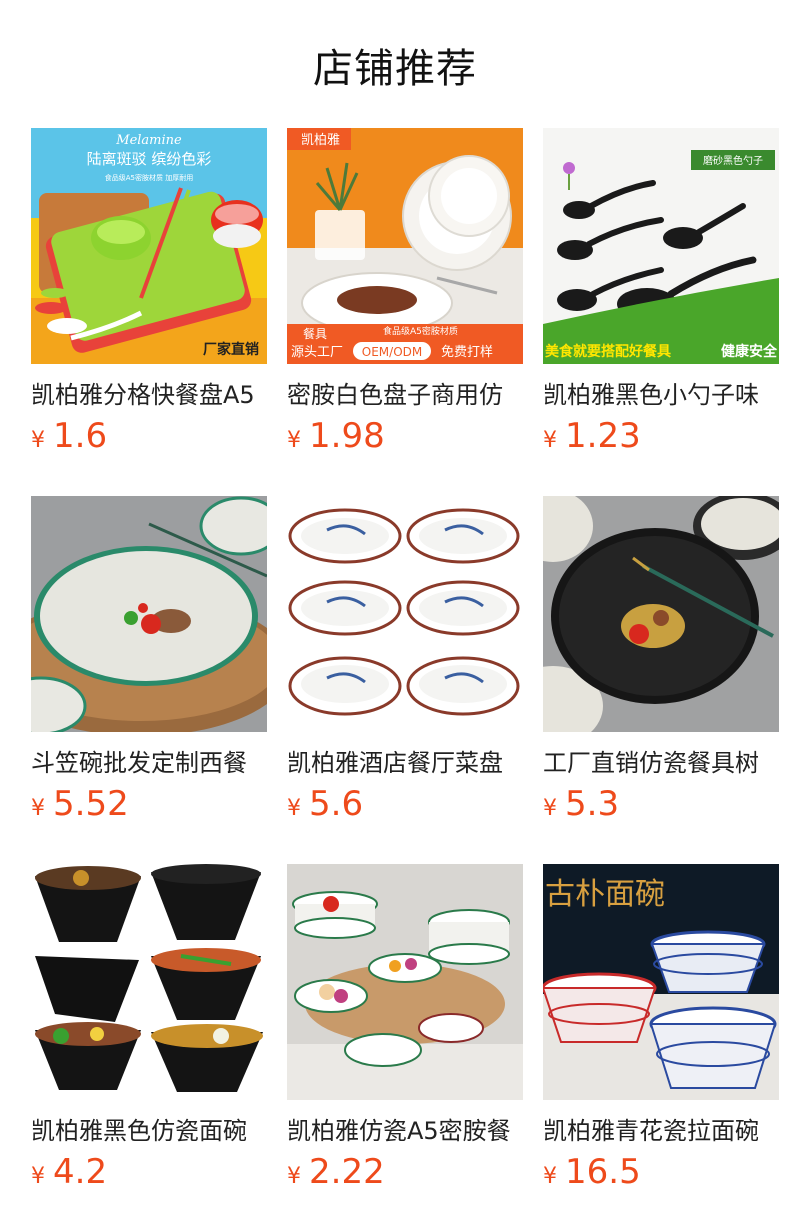 Image resolution: width=790 pixels, height=1232 pixels. I want to click on image-badge: 磨砂黑色勺子, so click(733, 160).